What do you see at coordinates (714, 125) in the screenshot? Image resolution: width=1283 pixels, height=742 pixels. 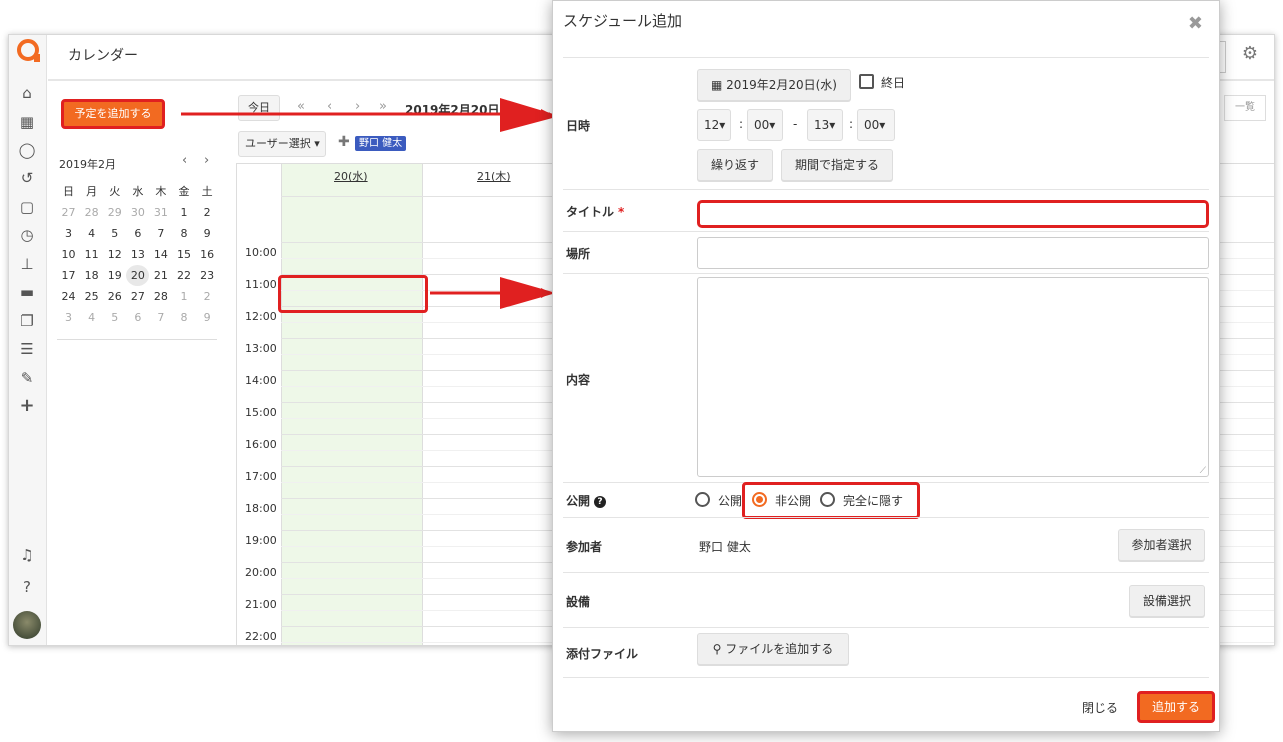 I see `start-hour-select: 12▾` at bounding box center [714, 125].